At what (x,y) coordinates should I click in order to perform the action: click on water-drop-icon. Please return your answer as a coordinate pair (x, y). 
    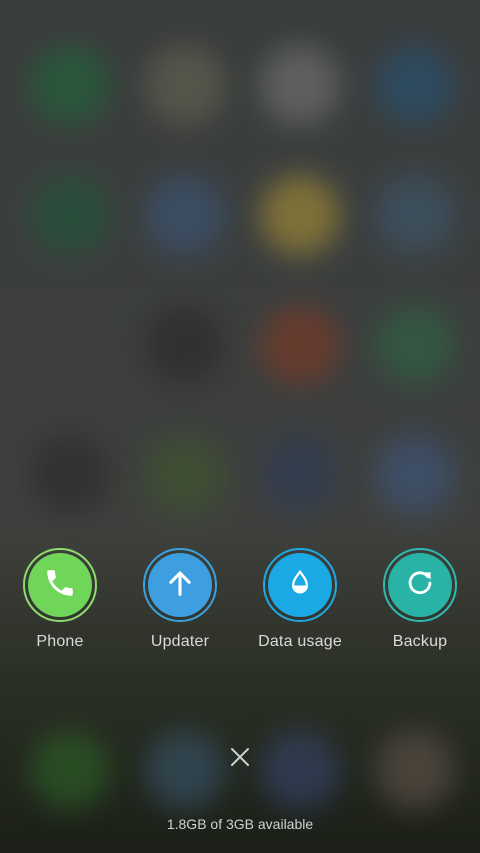
    Looking at the image, I should click on (300, 585).